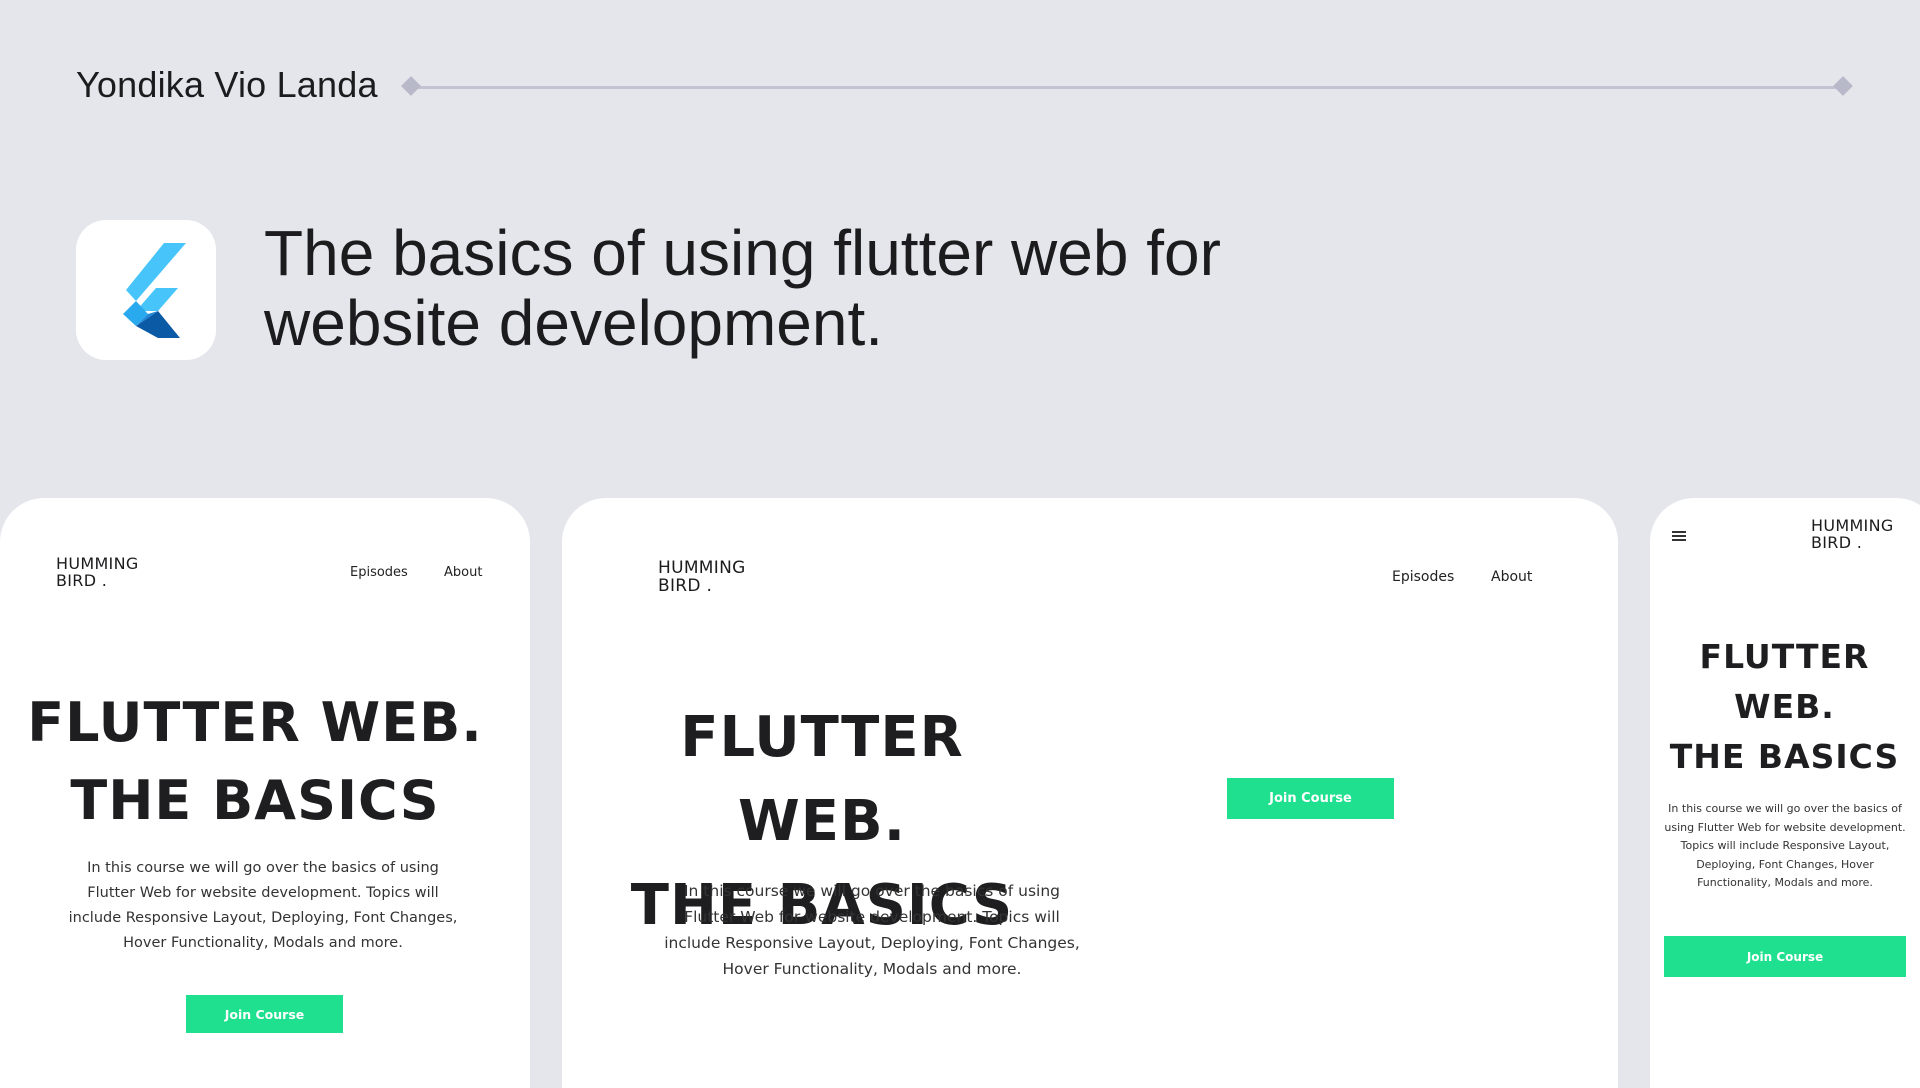 The width and height of the screenshot is (1920, 1088). Describe the element at coordinates (1784, 756) in the screenshot. I see `hero-line-3: THE BASICS` at that location.